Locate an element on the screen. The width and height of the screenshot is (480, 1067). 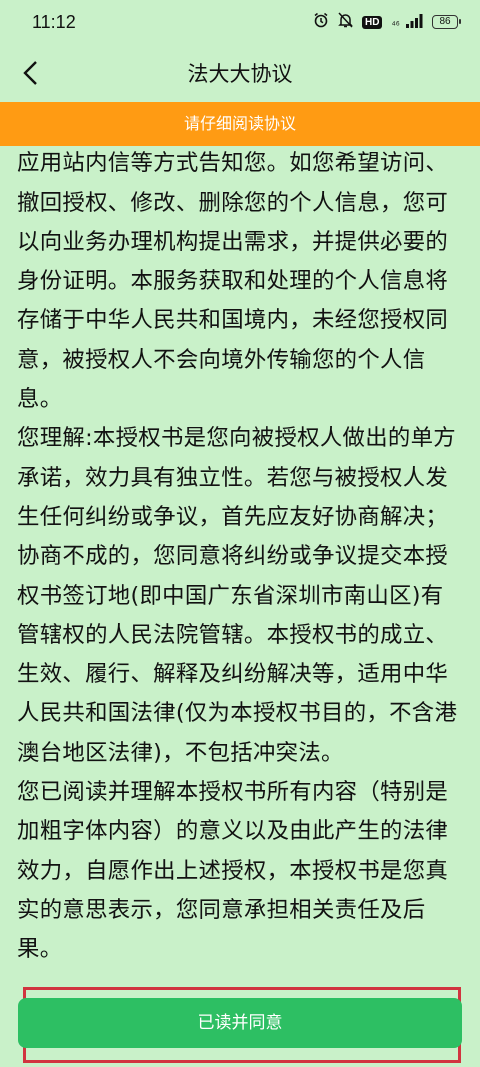
page-title: 法大大协议 is located at coordinates (240, 74).